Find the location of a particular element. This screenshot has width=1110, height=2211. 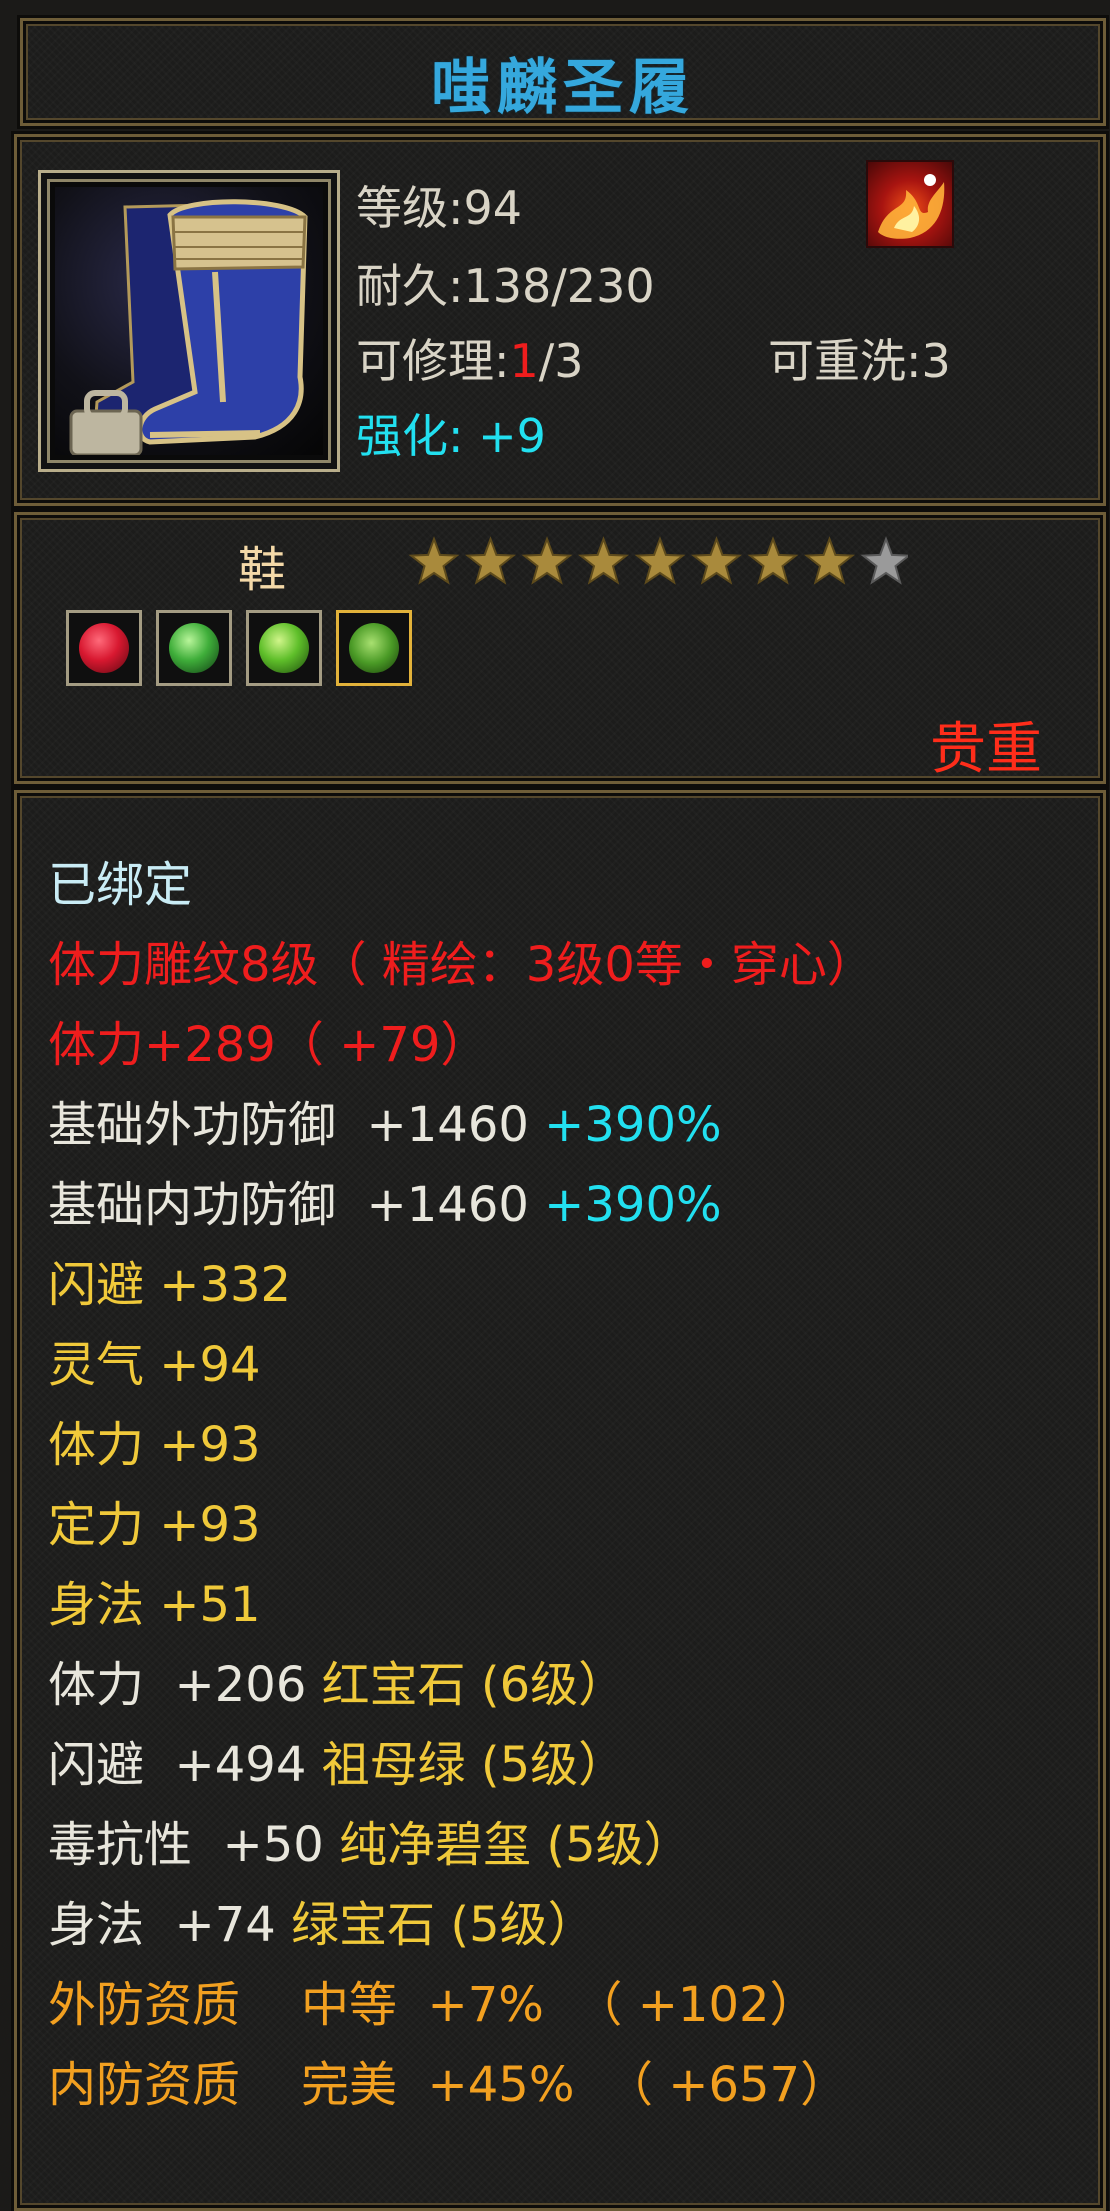

level-row: 等级:94 is located at coordinates (439, 205).